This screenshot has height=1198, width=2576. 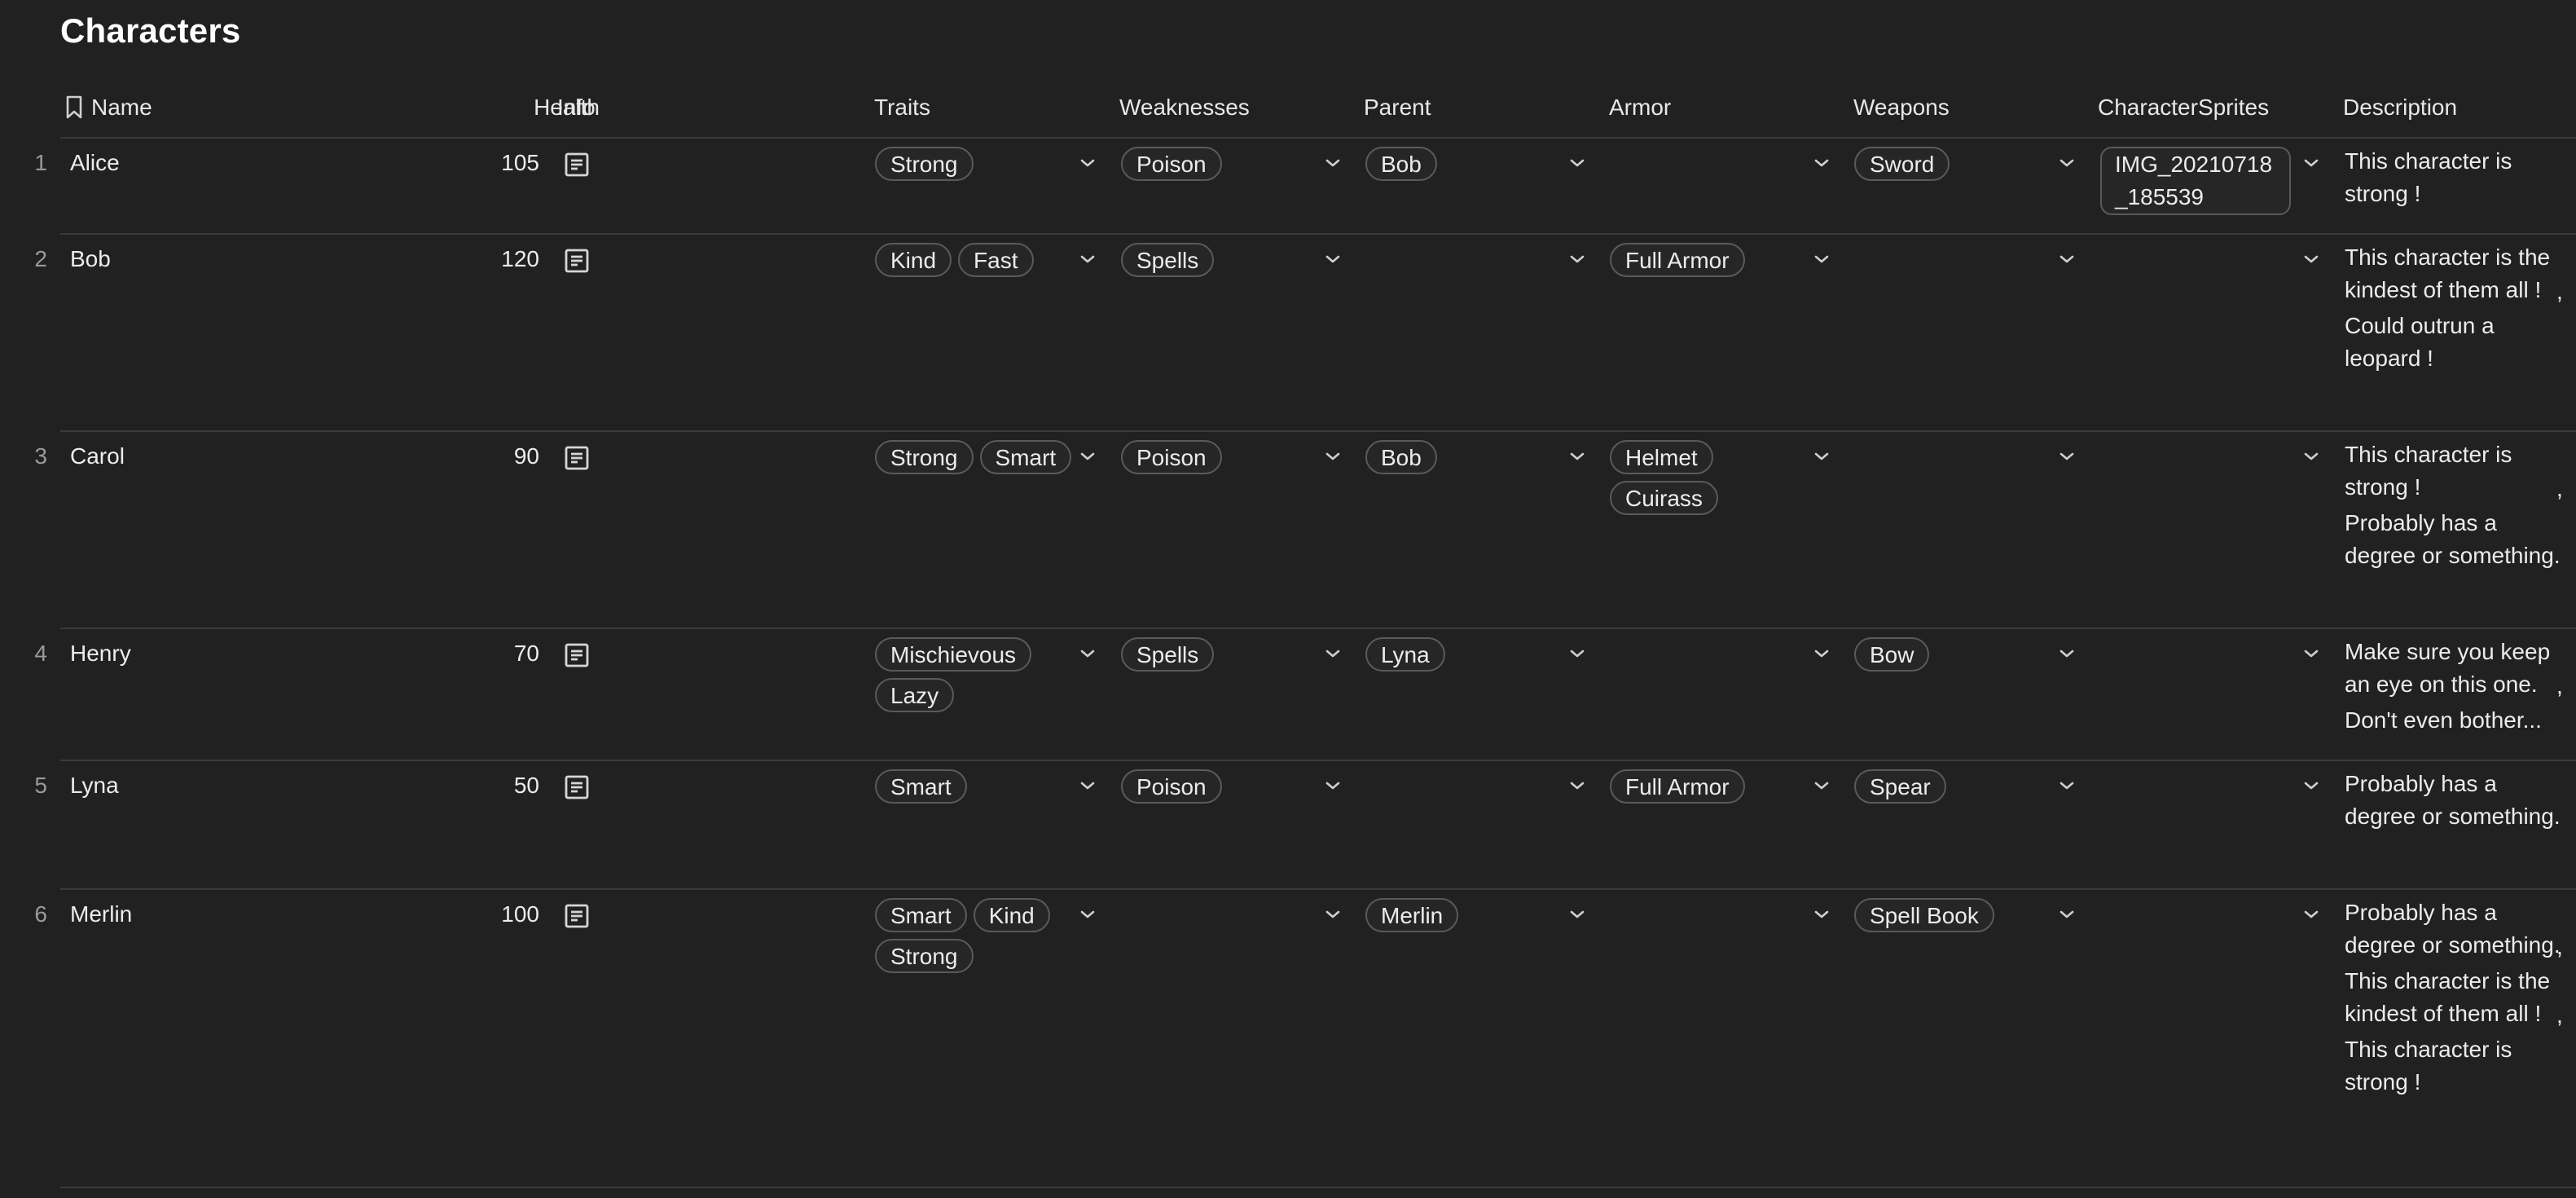 I want to click on health-cell: 90, so click(x=465, y=456).